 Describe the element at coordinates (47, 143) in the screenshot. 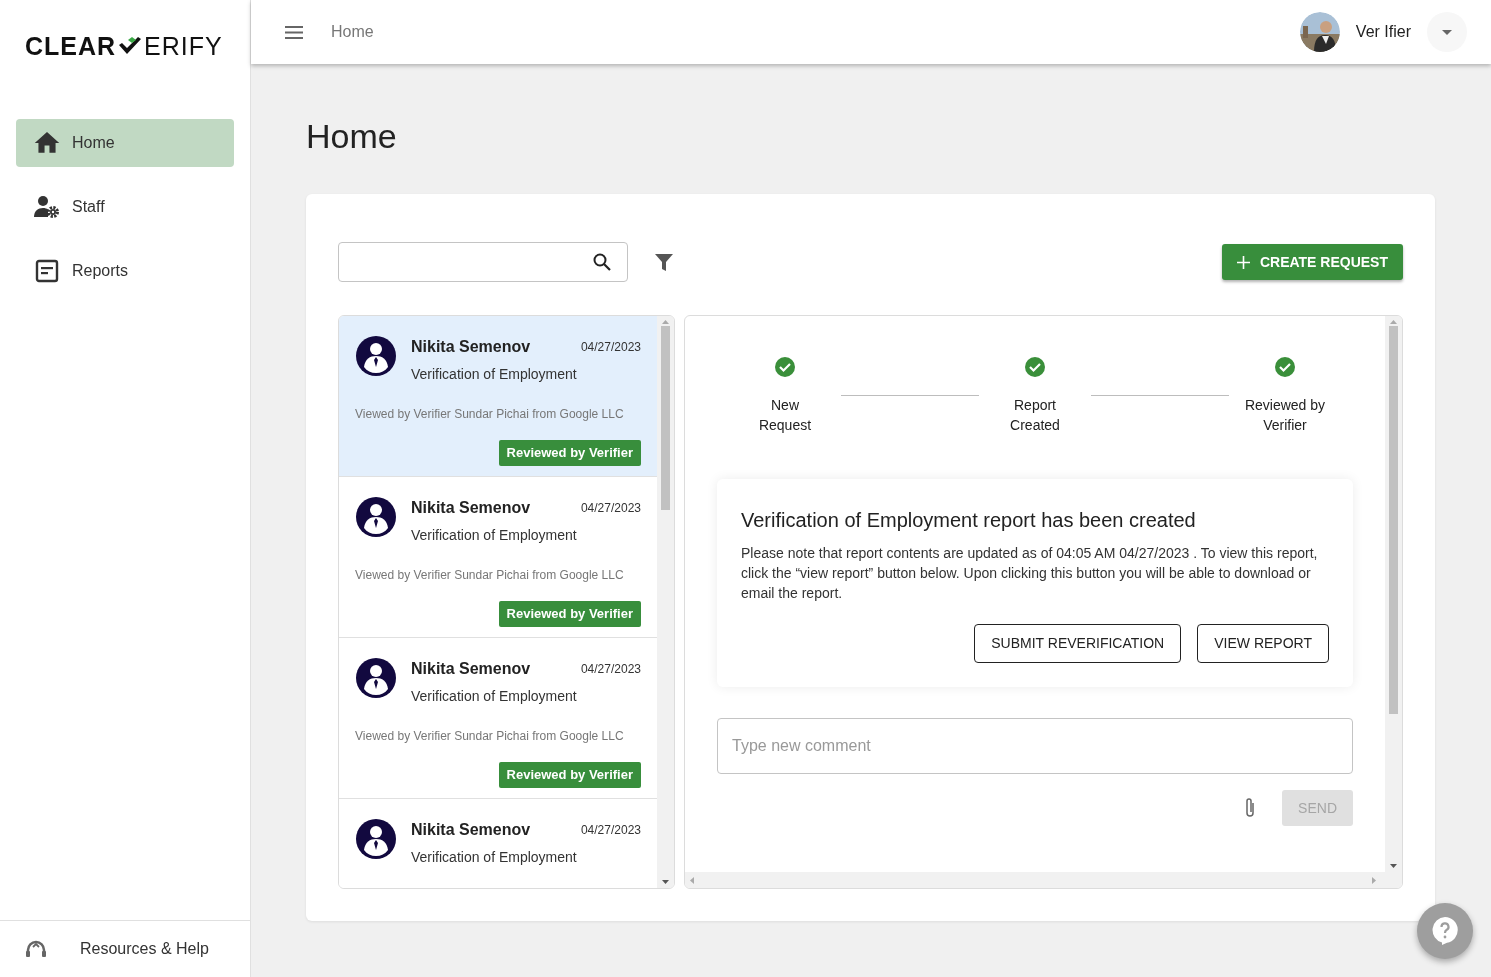

I see `home-icon` at that location.